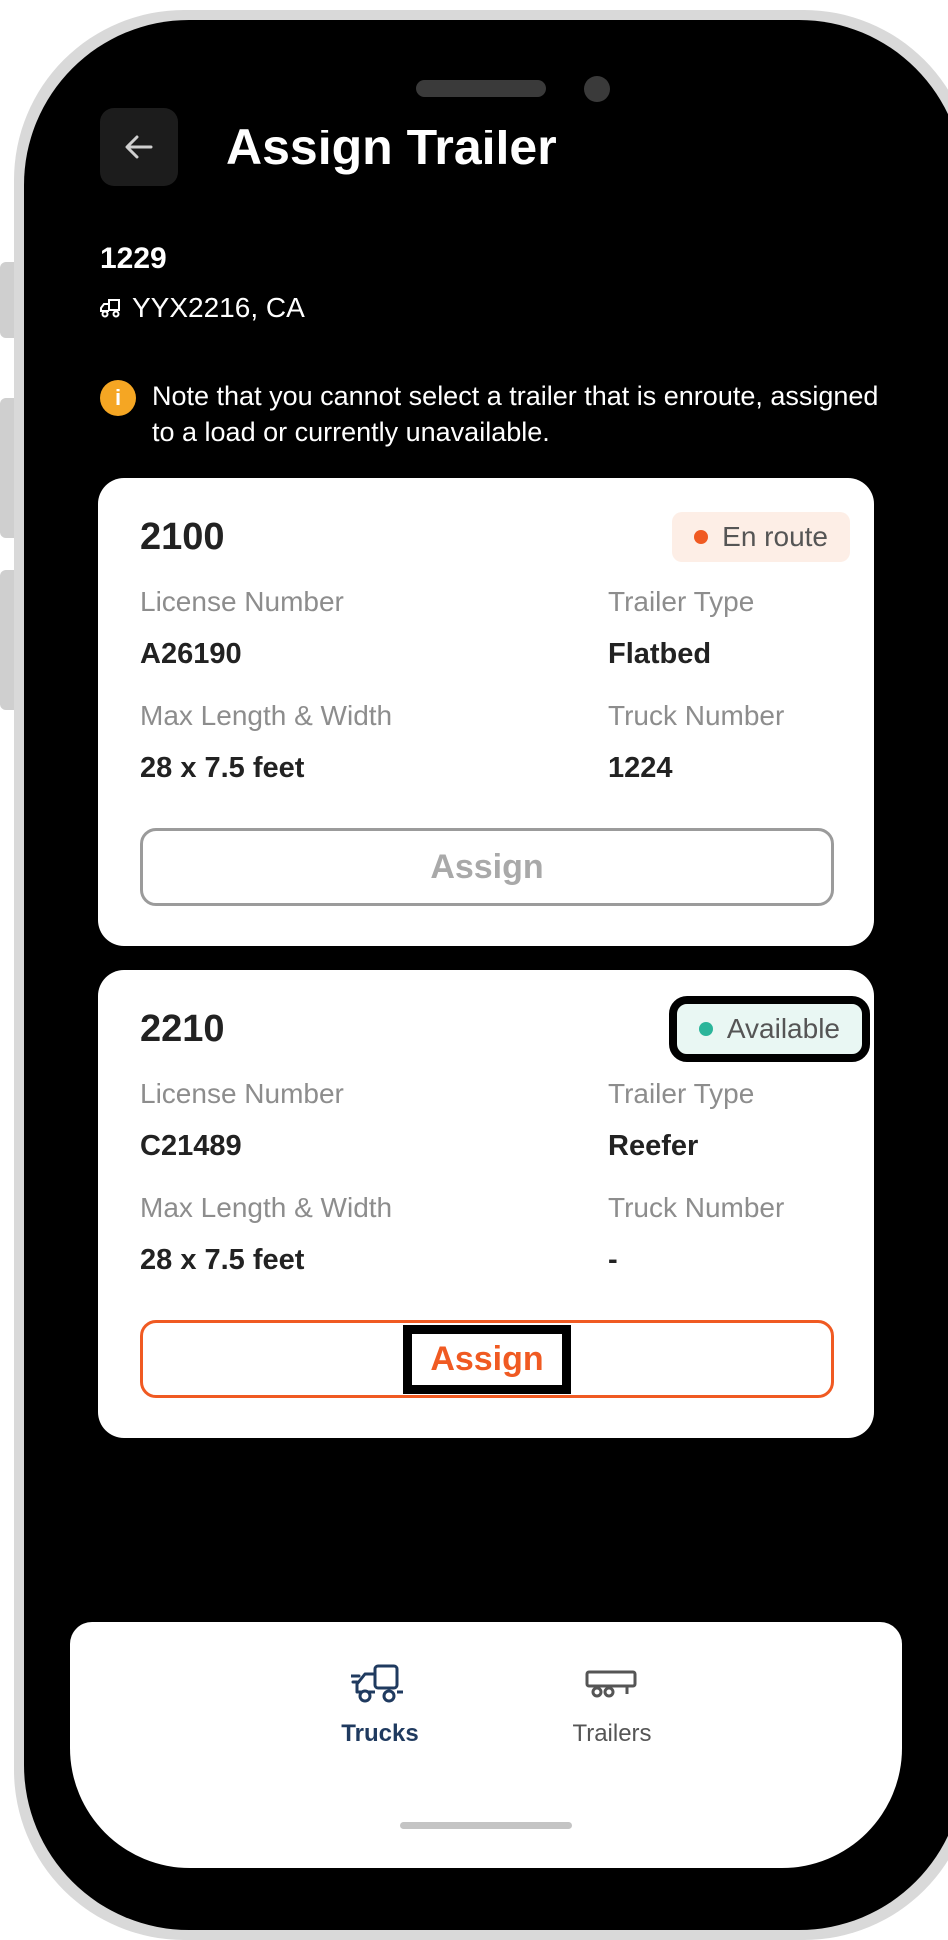  I want to click on trailer-type-value: Reefer, so click(653, 1146).